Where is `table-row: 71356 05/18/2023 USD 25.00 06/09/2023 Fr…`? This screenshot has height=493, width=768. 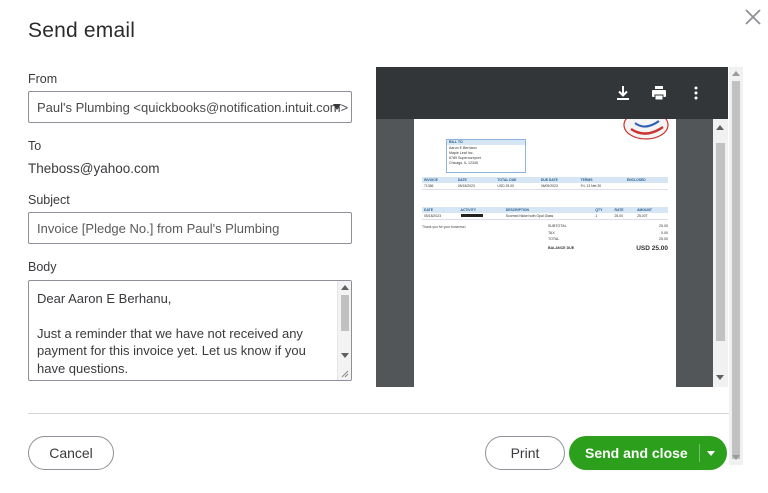
table-row: 71356 05/18/2023 USD 25.00 06/09/2023 Fr… is located at coordinates (545, 186).